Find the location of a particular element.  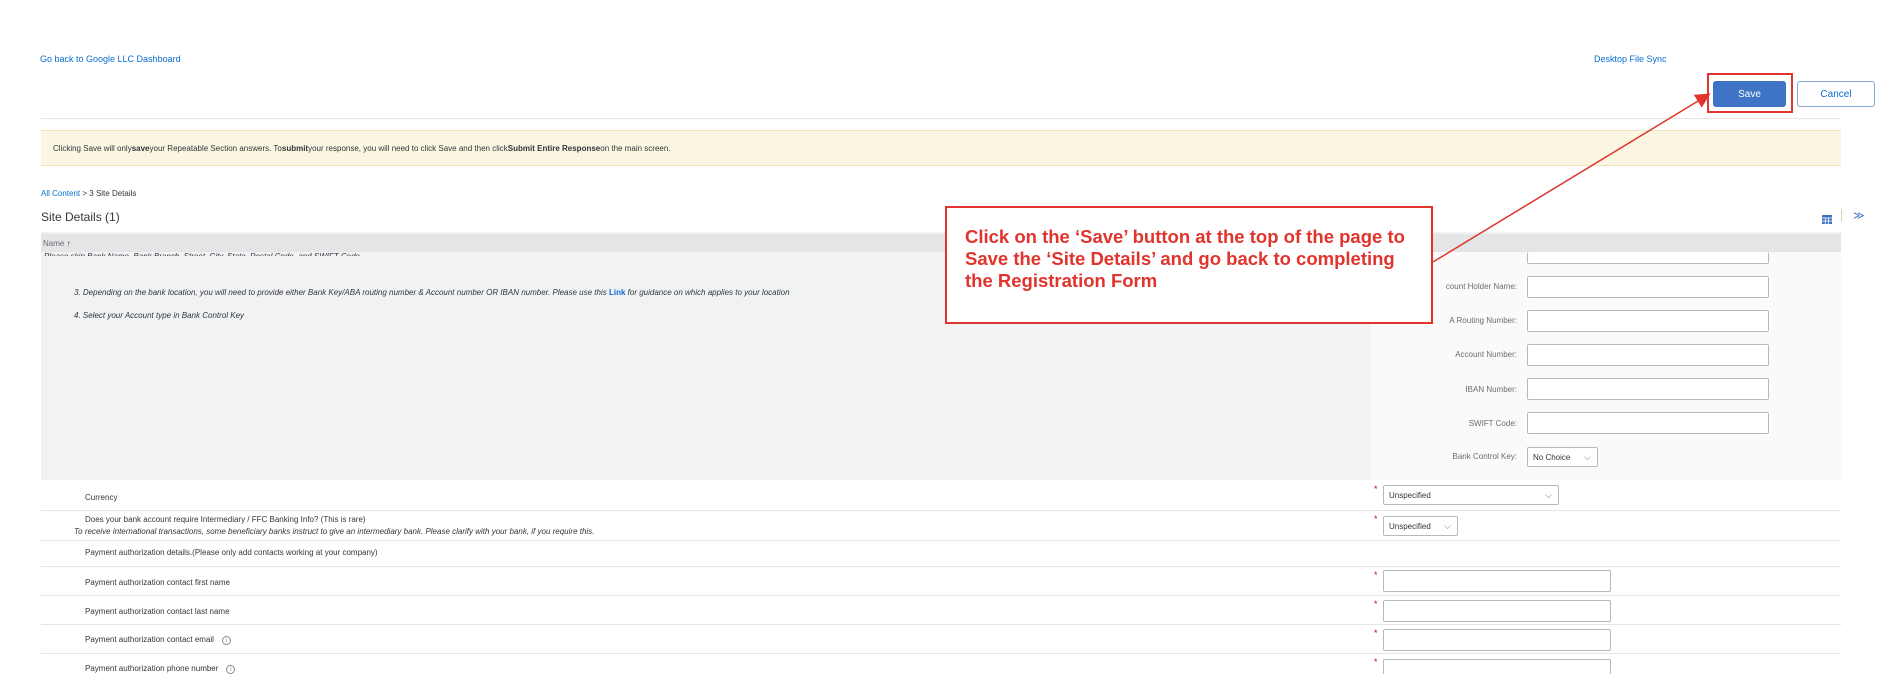

banner-text: your Repeatable Section answers. To is located at coordinates (215, 148).